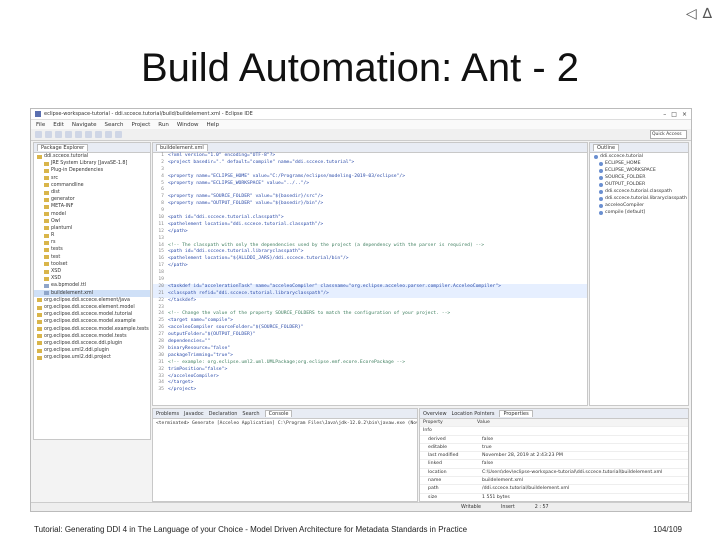 The image size is (720, 540). Describe the element at coordinates (92, 199) in the screenshot. I see `tree-item: generator` at that location.